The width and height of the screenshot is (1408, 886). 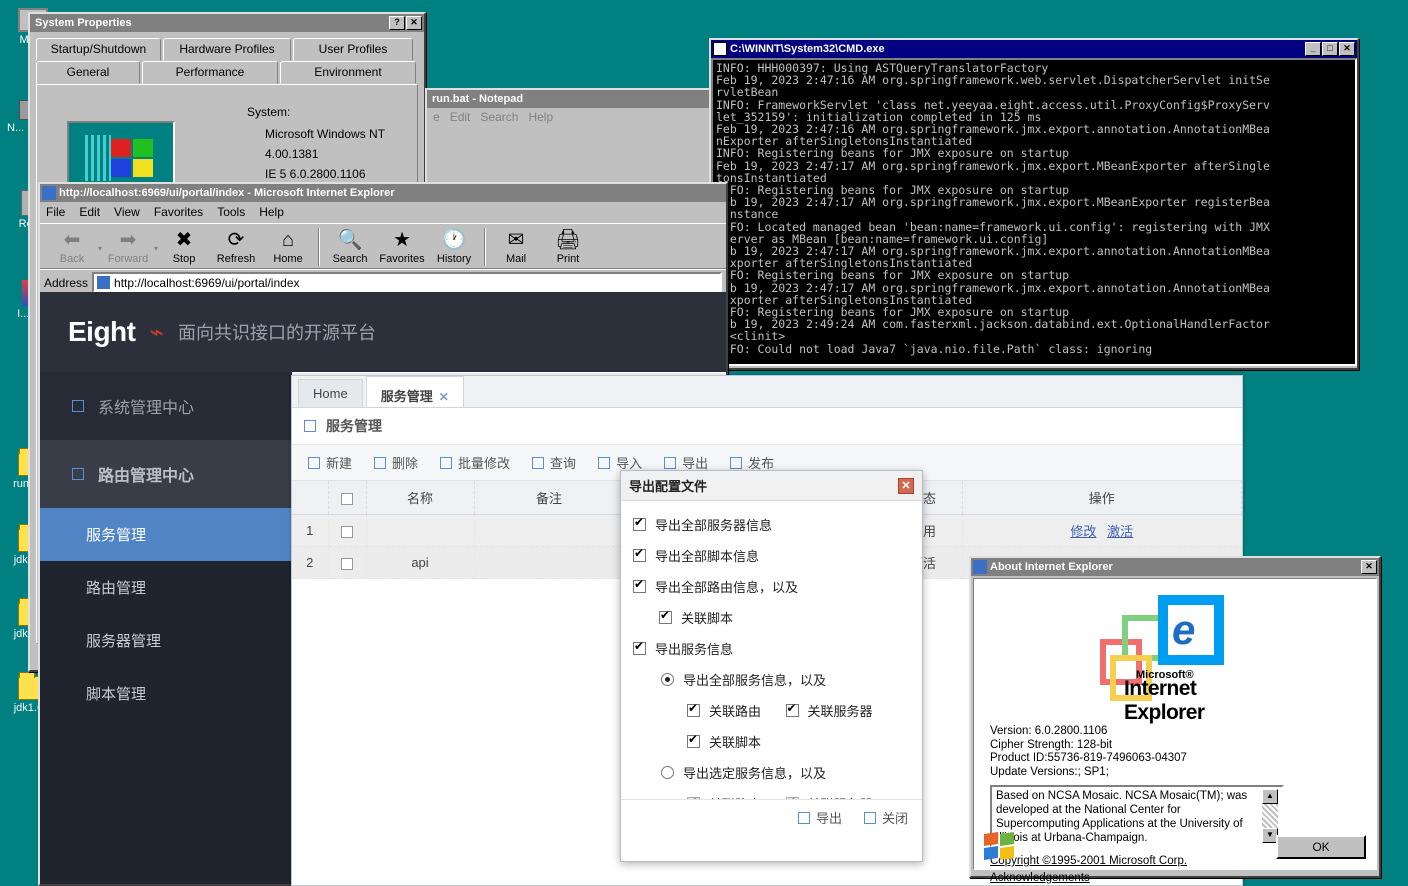 I want to click on home-button: ⌂ Home, so click(x=288, y=246).